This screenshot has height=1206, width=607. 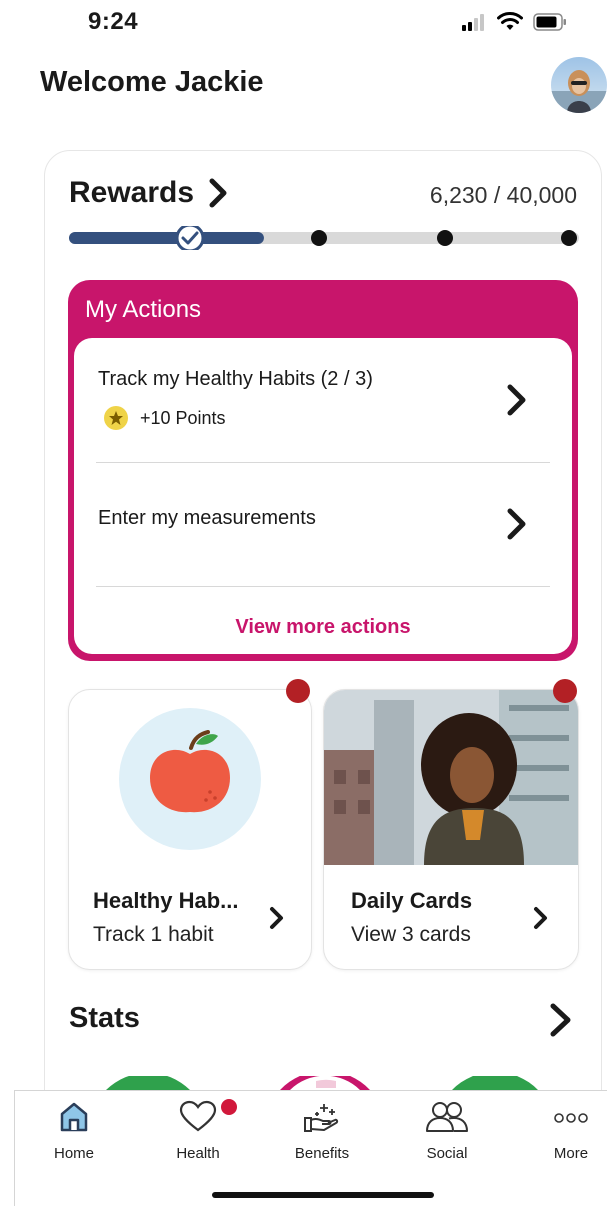 What do you see at coordinates (152, 82) in the screenshot?
I see `welcome-heading: Welcome Jackie` at bounding box center [152, 82].